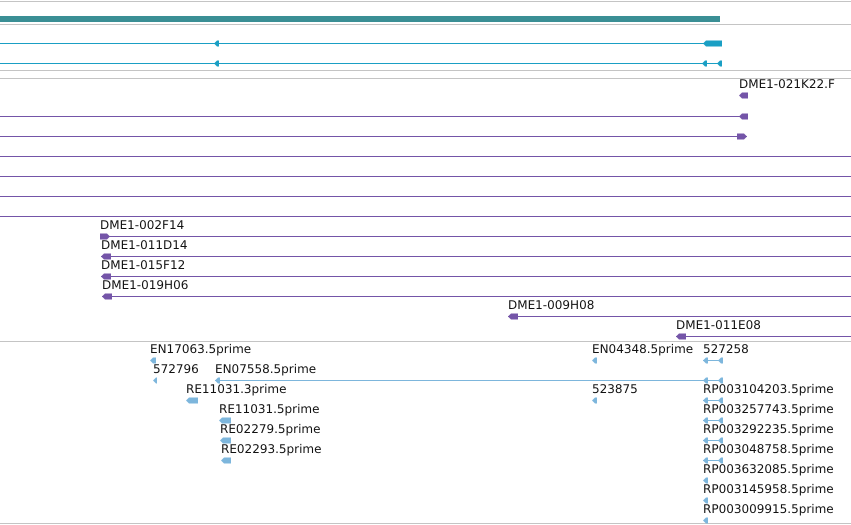  I want to click on feature-label: DME1-015F12, so click(143, 265).